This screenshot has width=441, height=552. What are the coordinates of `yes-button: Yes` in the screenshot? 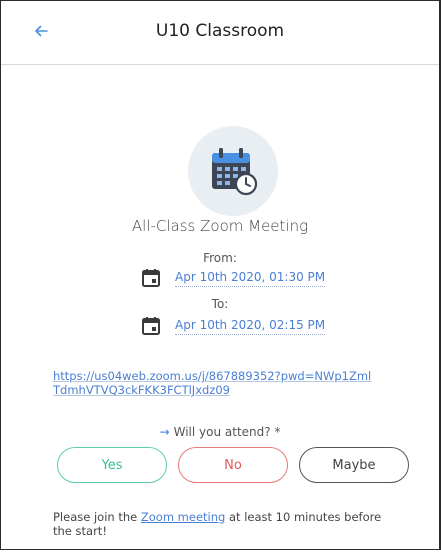 It's located at (112, 465).